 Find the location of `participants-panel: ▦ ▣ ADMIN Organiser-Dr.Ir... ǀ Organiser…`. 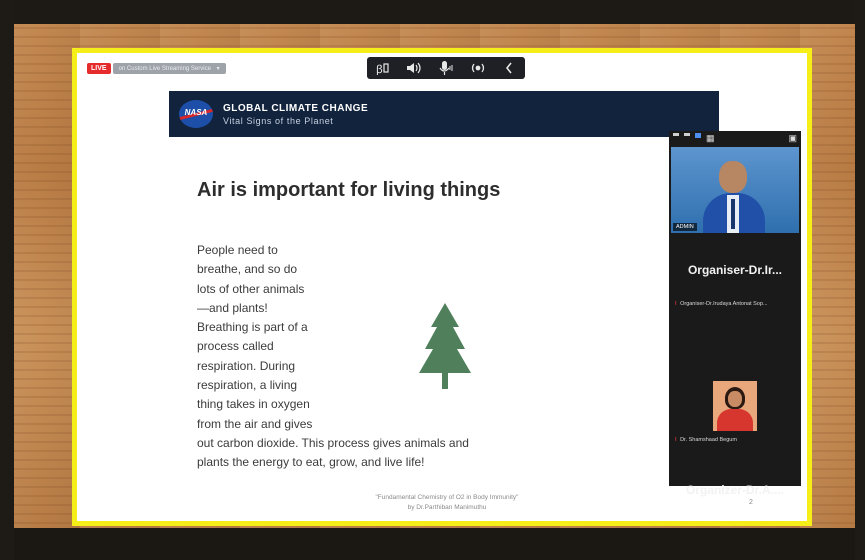

participants-panel: ▦ ▣ ADMIN Organiser-Dr.Ir... ǀ Organiser… is located at coordinates (735, 314).